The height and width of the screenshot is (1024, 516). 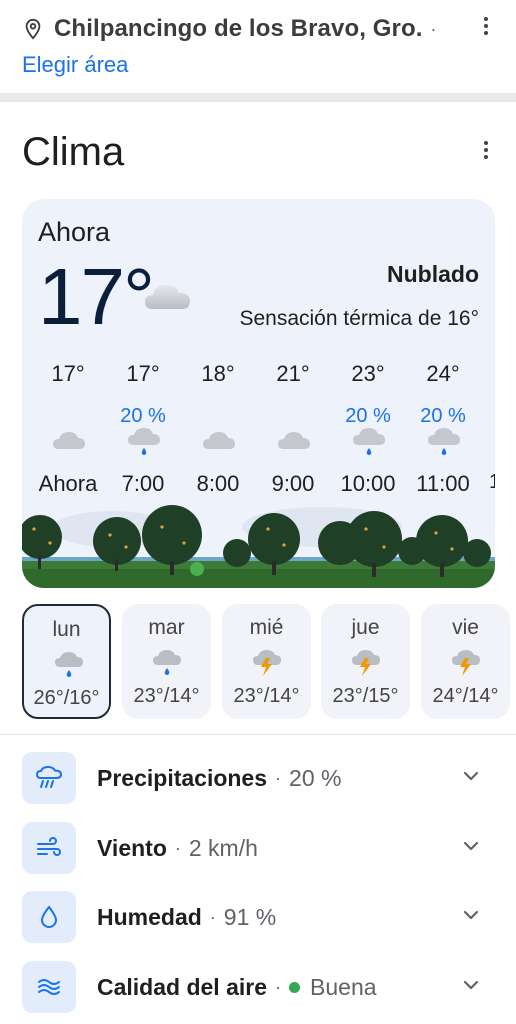 I want to click on humidity-row: Humedad · 91 %, so click(x=257, y=917).